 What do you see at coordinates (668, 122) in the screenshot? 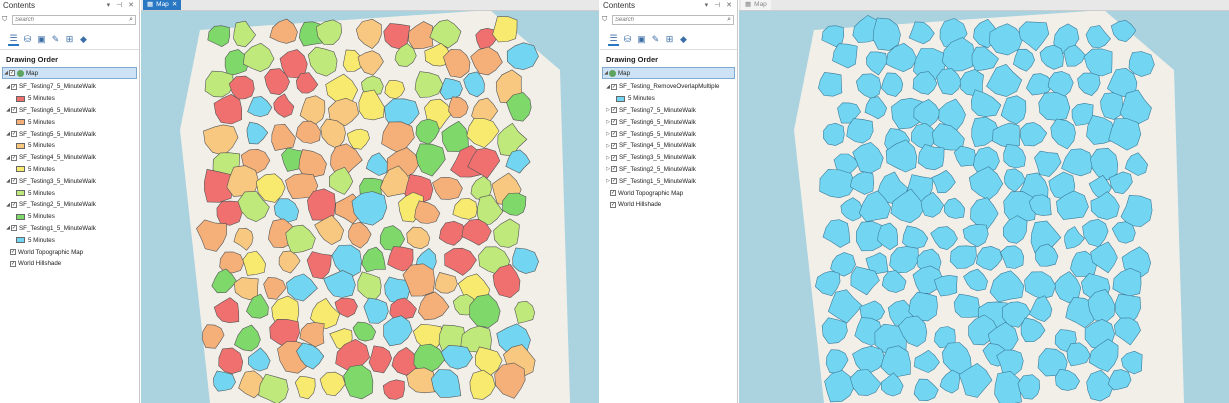
I see `tree-item-layer: ▷ ✓ SF_Testing6_5_MinuteWalk` at bounding box center [668, 122].